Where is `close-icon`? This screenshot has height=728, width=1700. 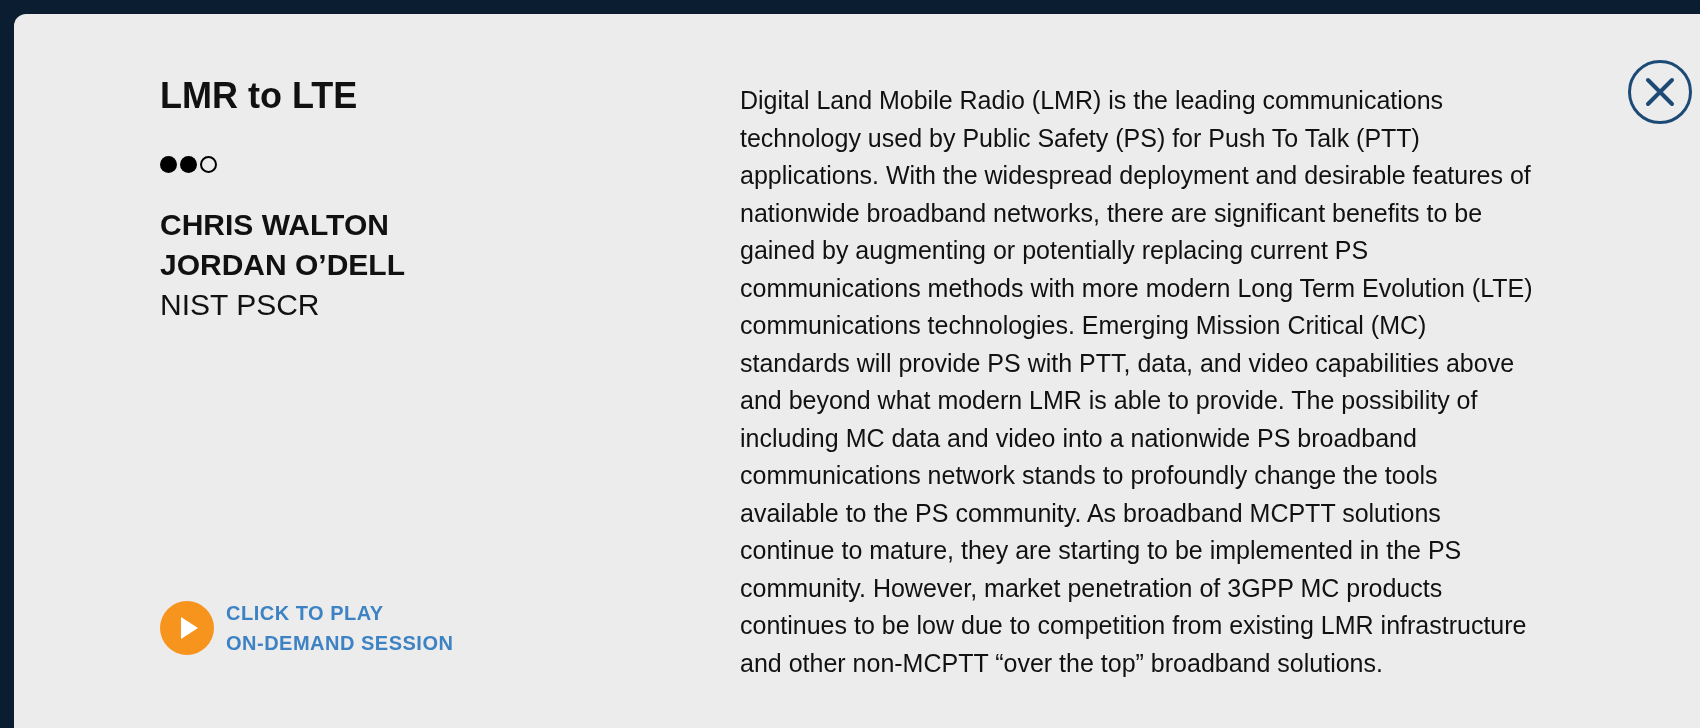
close-icon is located at coordinates (1660, 92).